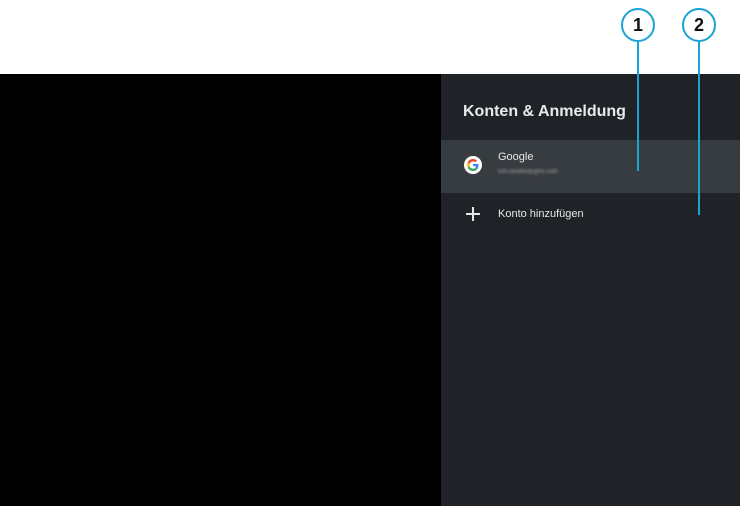  Describe the element at coordinates (541, 214) in the screenshot. I see `add-account-label: Konto hinzufügen` at that location.